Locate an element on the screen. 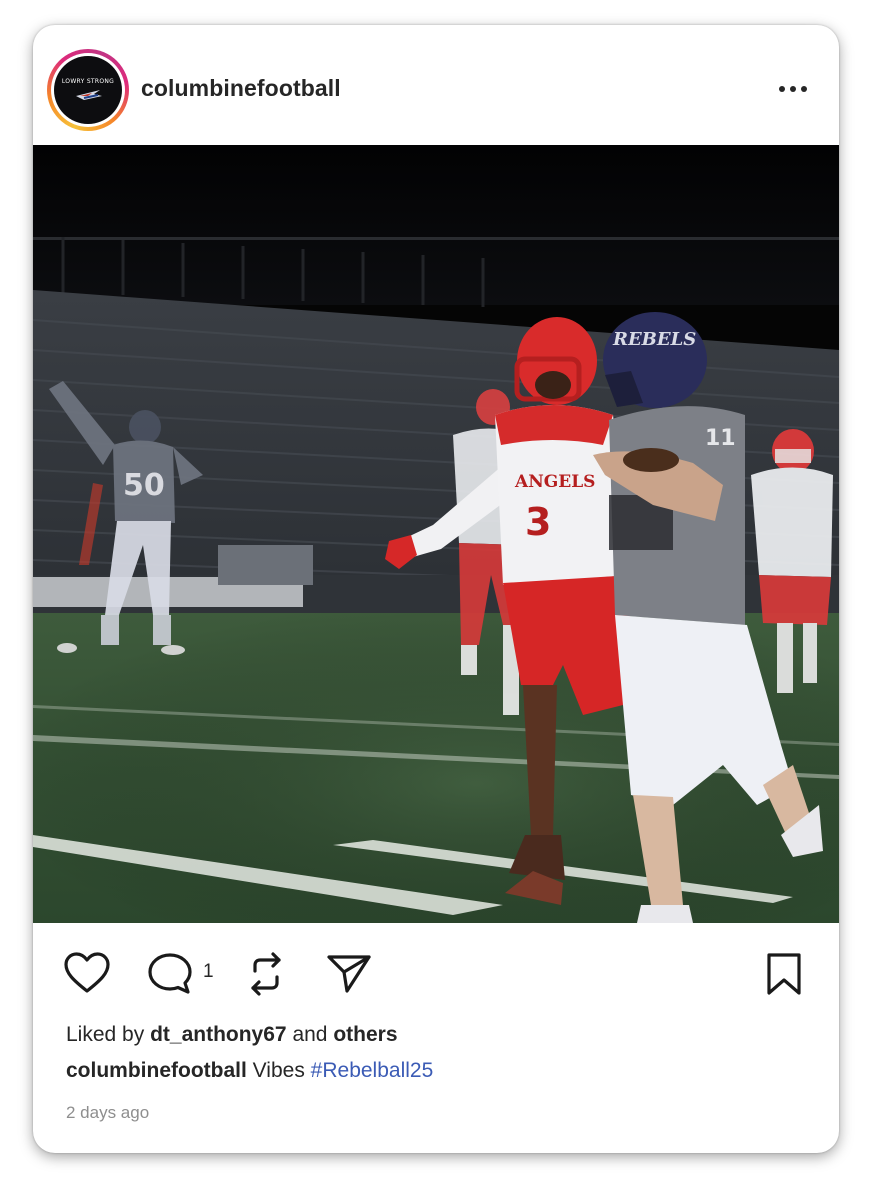 This screenshot has width=872, height=1196. heart-icon is located at coordinates (87, 975).